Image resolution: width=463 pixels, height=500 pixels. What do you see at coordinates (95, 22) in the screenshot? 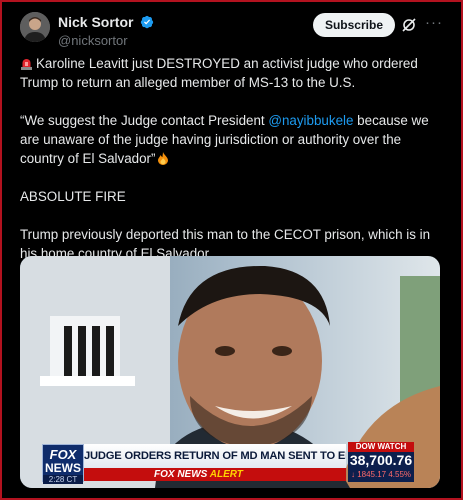
I see `author-display-name: Nick Sortor` at bounding box center [95, 22].